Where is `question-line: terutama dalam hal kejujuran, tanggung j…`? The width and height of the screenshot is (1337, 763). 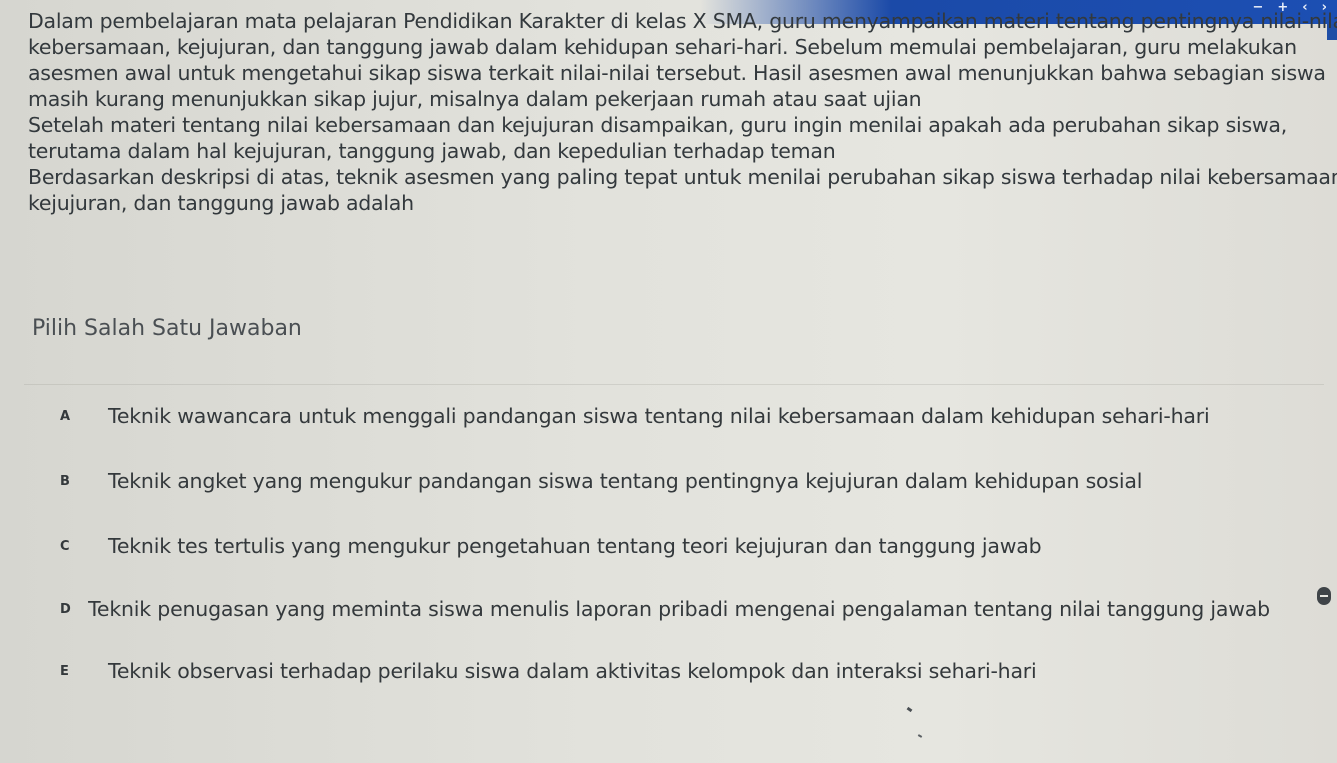
question-line: terutama dalam hal kejujuran, tanggung j… is located at coordinates (432, 151).